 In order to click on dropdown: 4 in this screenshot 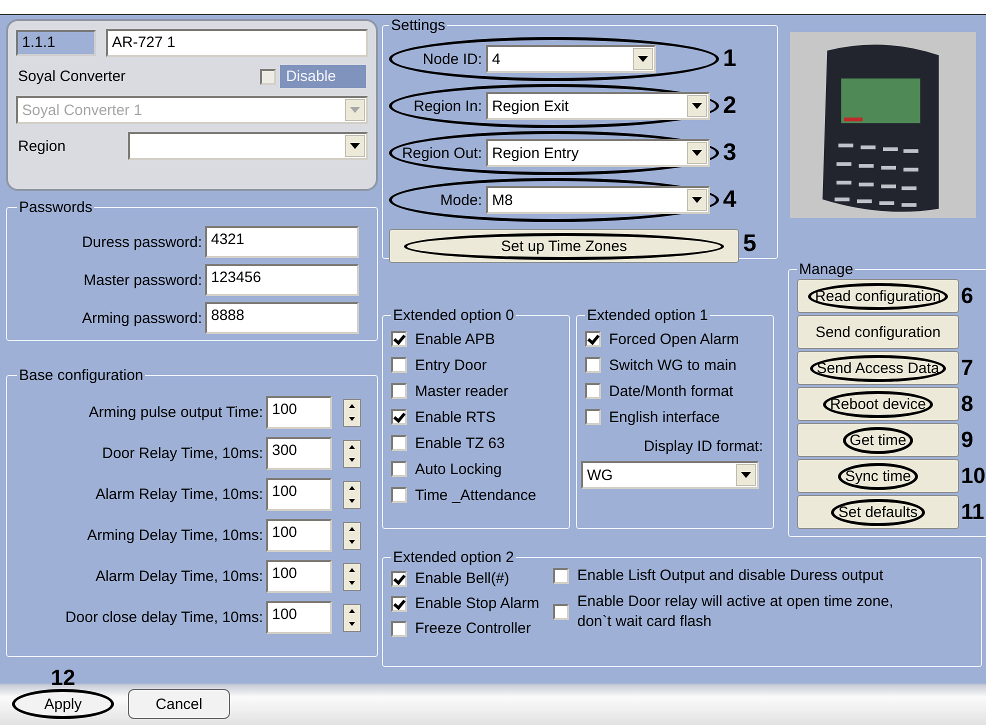, I will do `click(571, 59)`.